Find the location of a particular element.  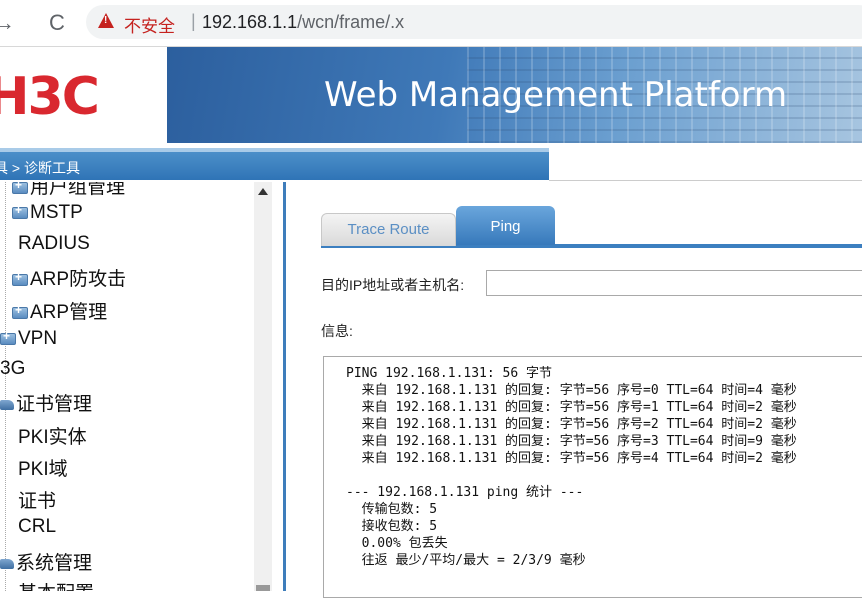

sidebar-item-label: VPN is located at coordinates (38, 338).